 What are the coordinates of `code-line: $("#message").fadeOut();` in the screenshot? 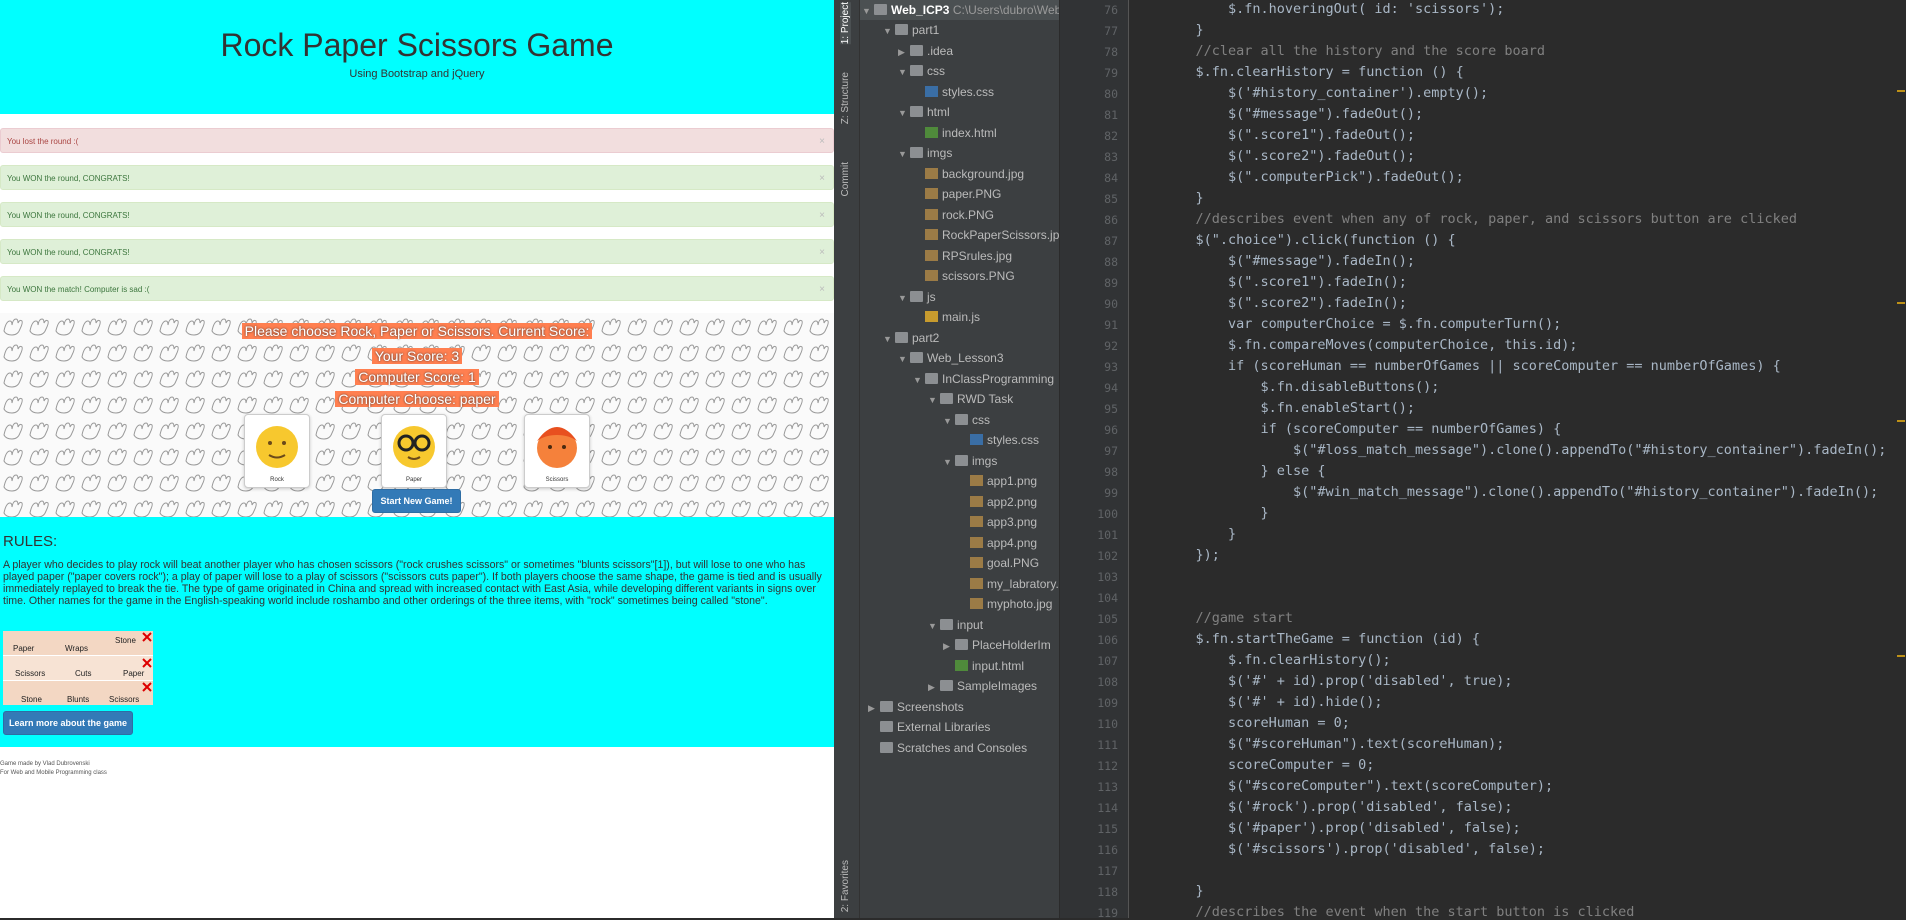 It's located at (1293, 114).